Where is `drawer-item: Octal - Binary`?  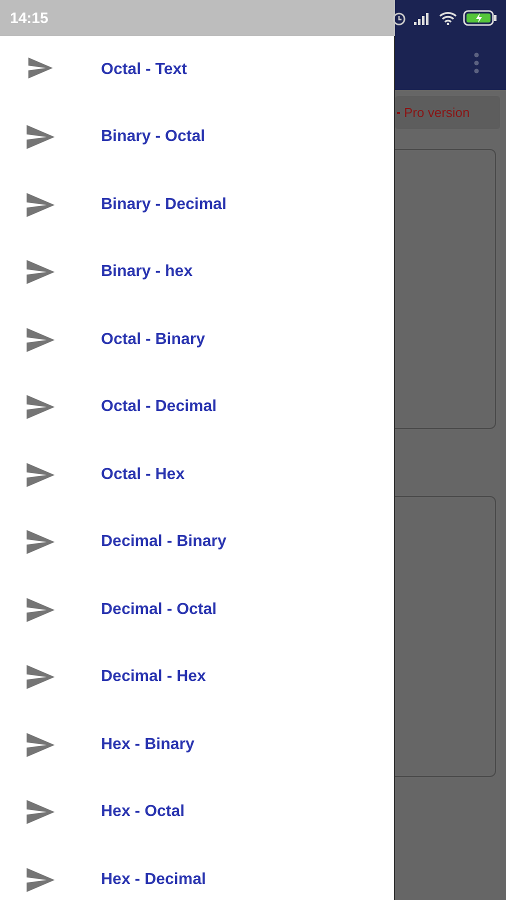
drawer-item: Octal - Binary is located at coordinates (197, 340).